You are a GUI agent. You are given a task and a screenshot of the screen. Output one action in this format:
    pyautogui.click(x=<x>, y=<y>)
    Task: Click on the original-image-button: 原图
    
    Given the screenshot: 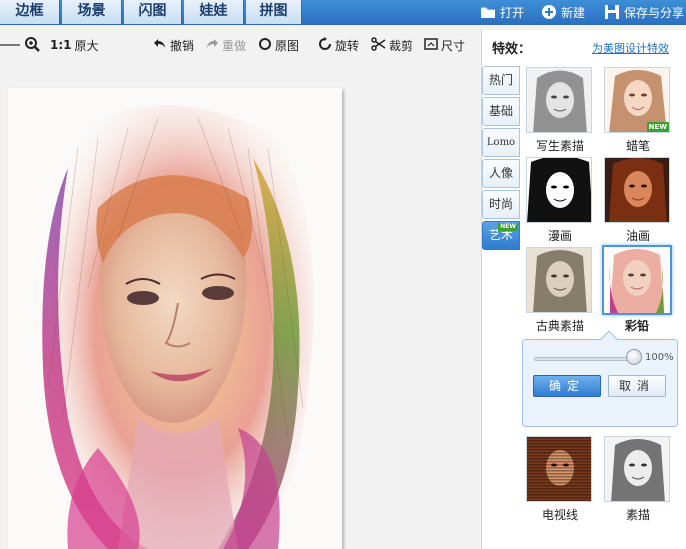 What is the action you would take?
    pyautogui.click(x=278, y=45)
    